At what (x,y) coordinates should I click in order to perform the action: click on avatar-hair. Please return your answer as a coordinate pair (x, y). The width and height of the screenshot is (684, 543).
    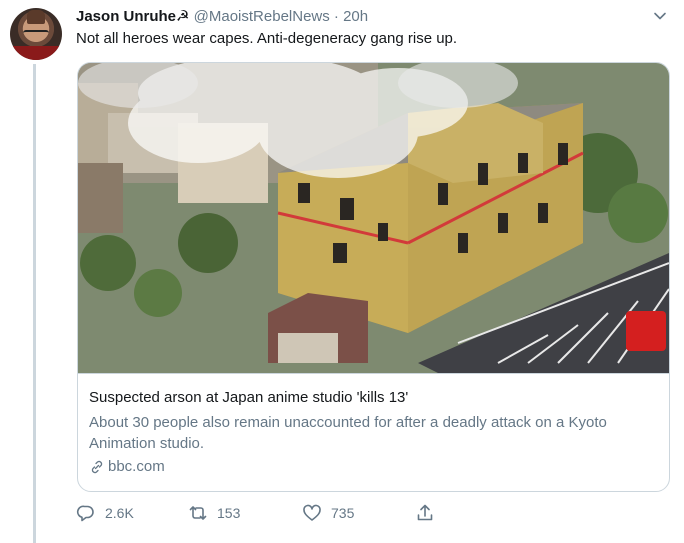
    Looking at the image, I should click on (36, 17).